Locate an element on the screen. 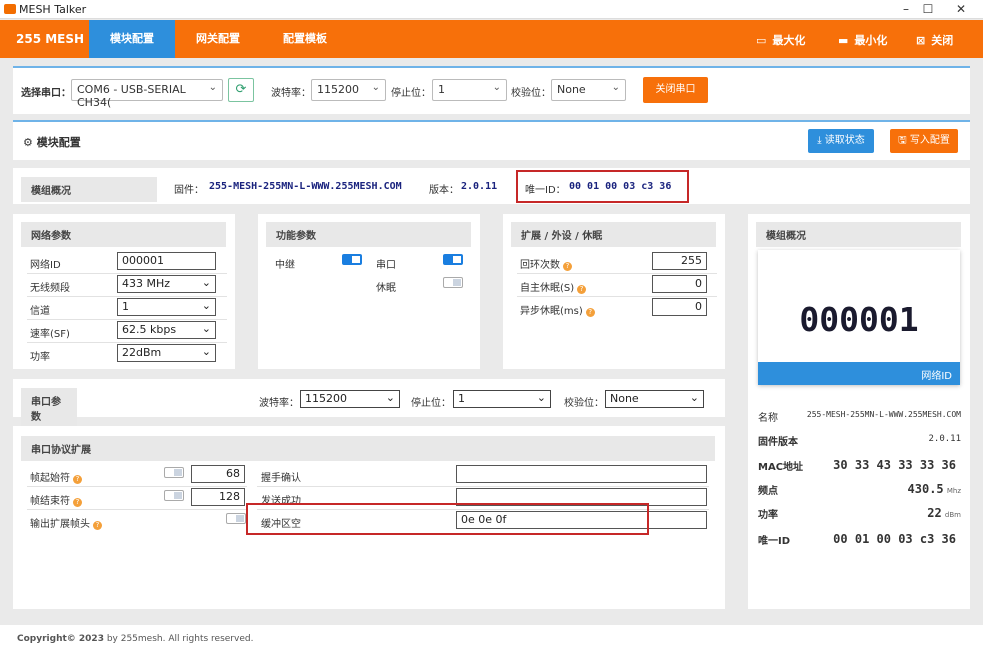  network-header: 网络参数 is located at coordinates (123, 234).